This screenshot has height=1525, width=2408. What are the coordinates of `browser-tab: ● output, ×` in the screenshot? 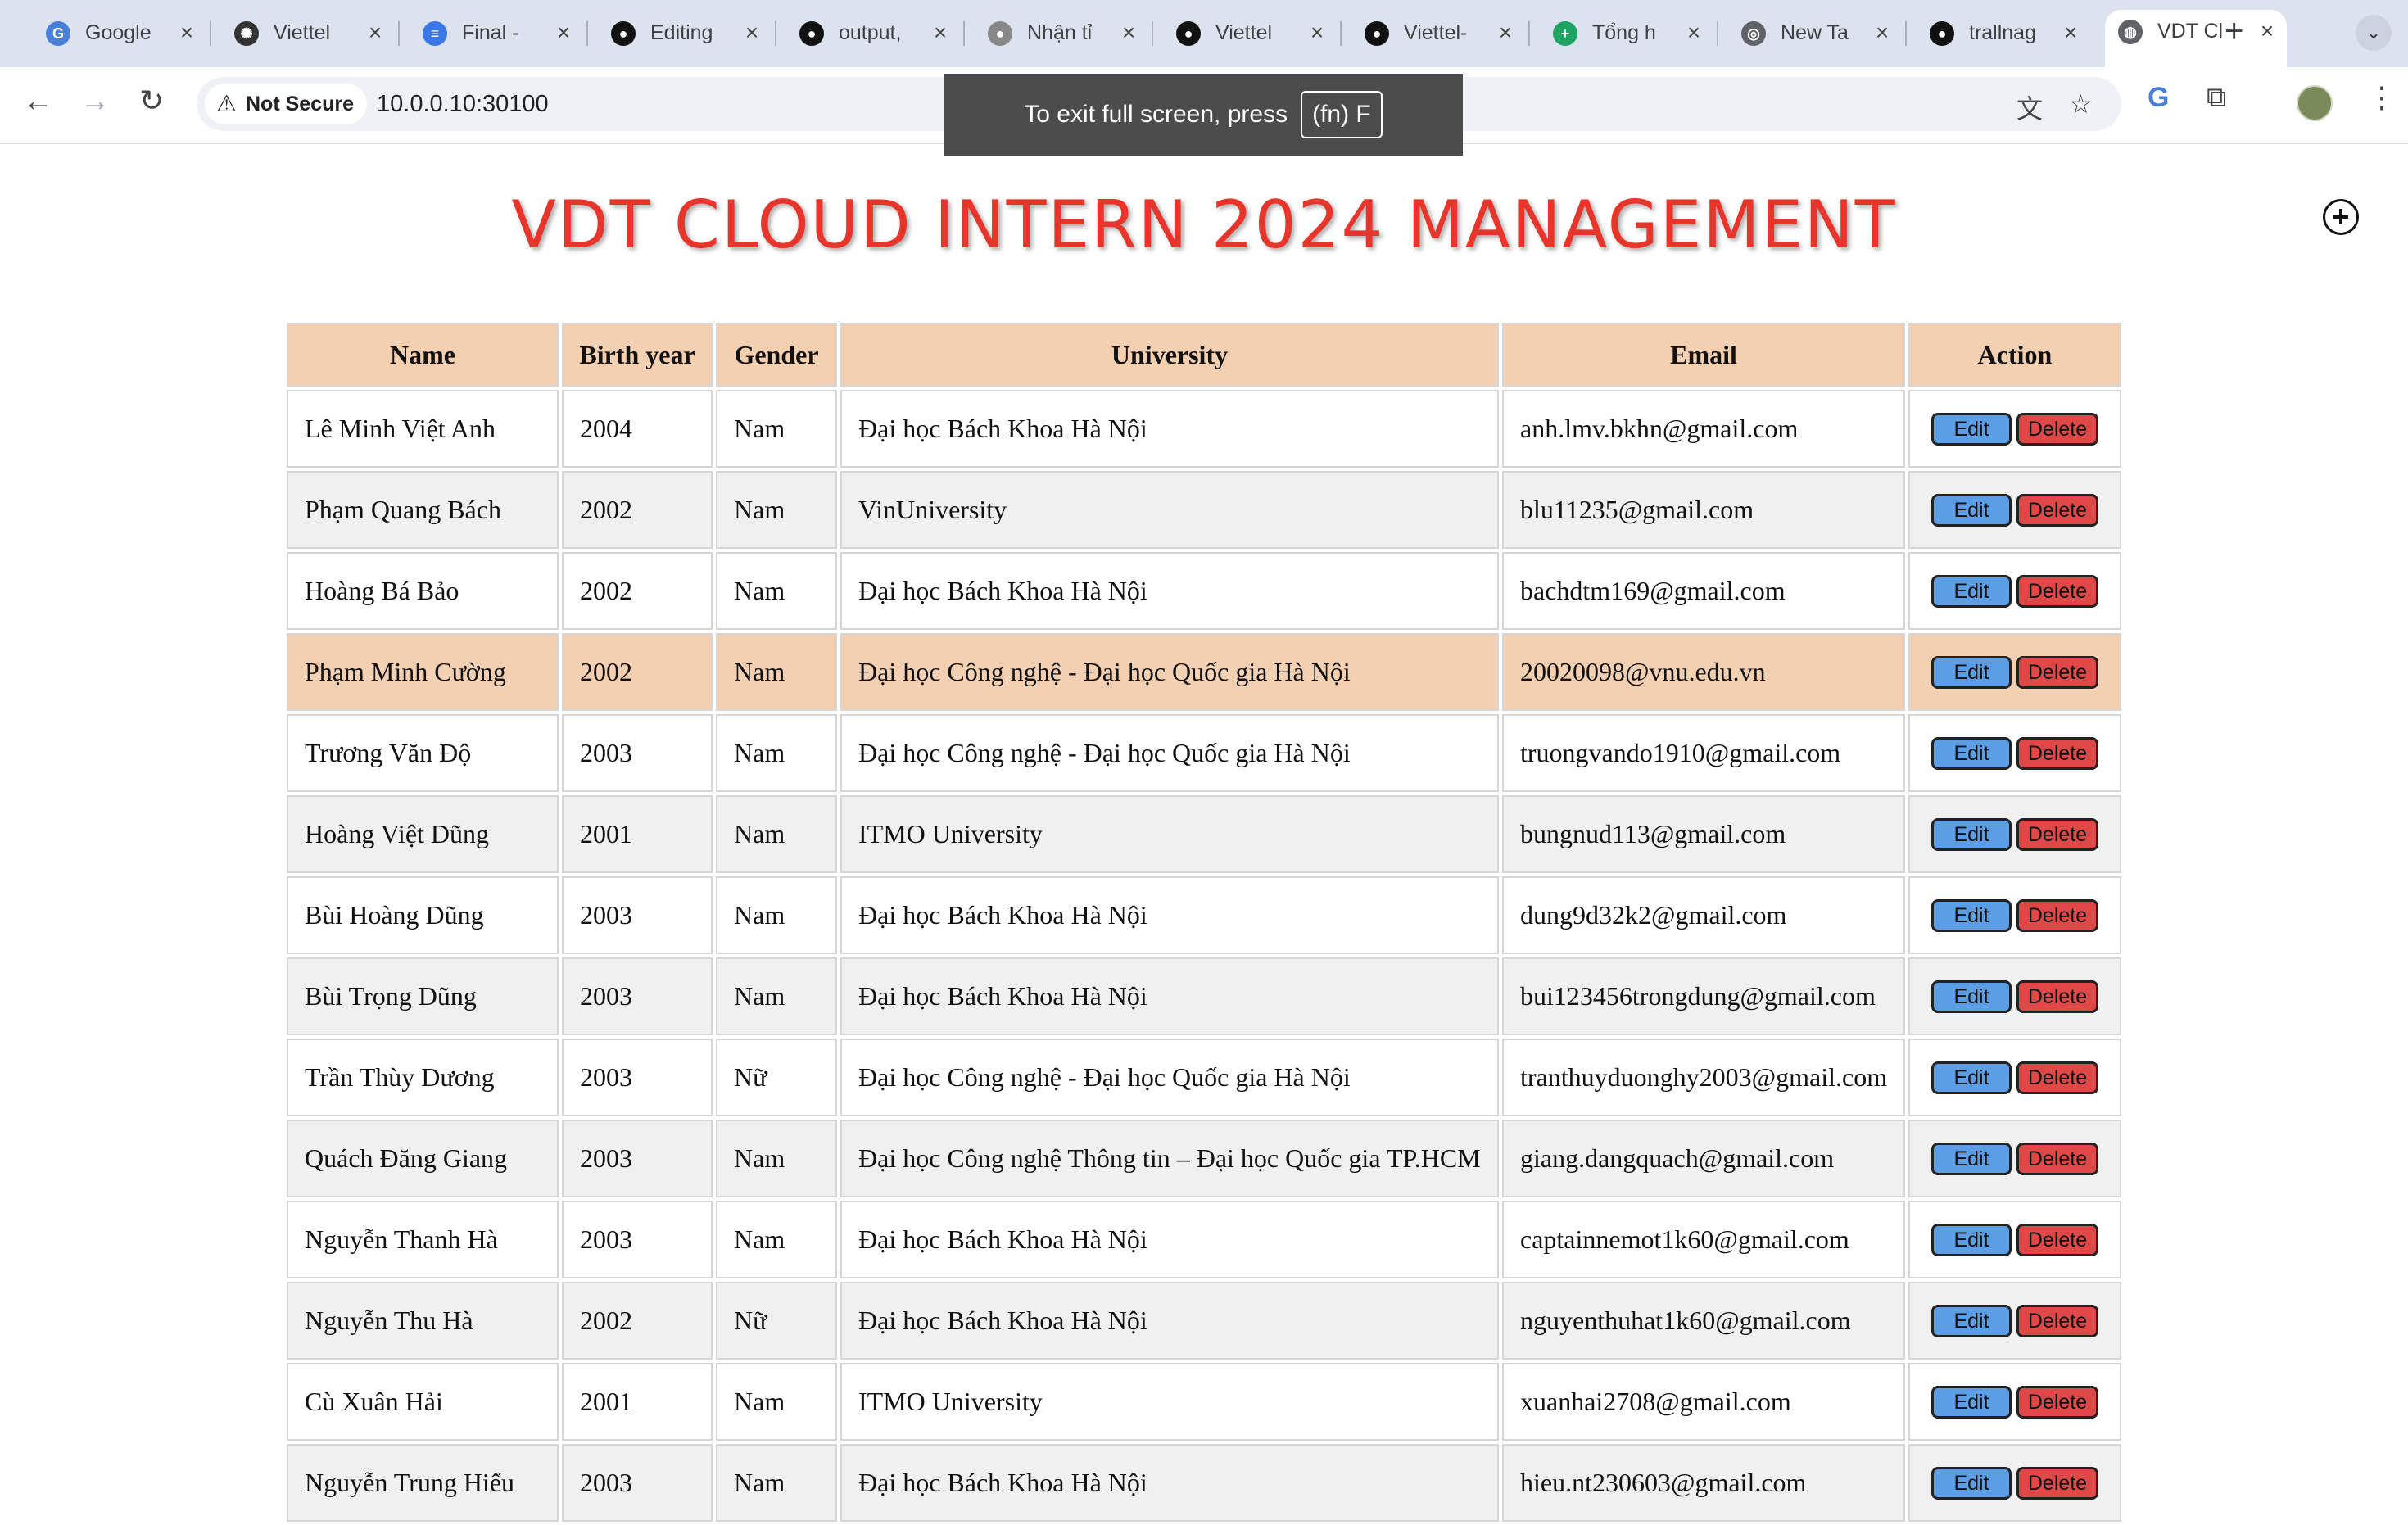 It's located at (875, 37).